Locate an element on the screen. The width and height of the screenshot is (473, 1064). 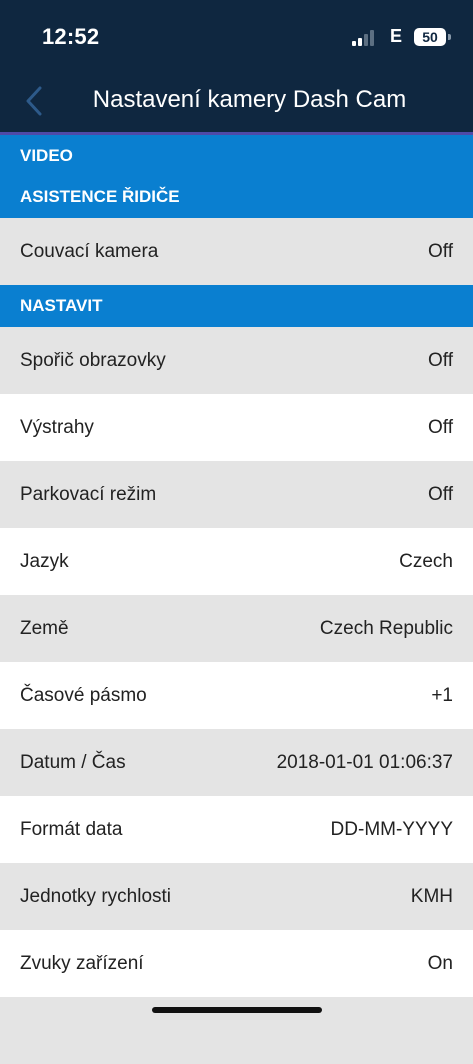
page-title: Nastavení kamery Dash Cam is located at coordinates (249, 99).